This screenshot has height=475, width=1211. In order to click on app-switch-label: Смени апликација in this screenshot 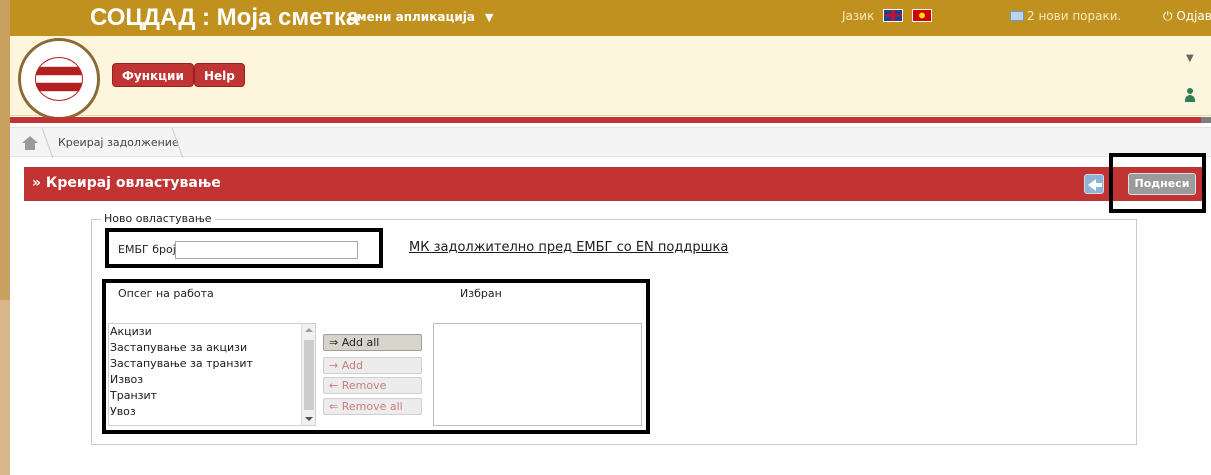, I will do `click(411, 17)`.